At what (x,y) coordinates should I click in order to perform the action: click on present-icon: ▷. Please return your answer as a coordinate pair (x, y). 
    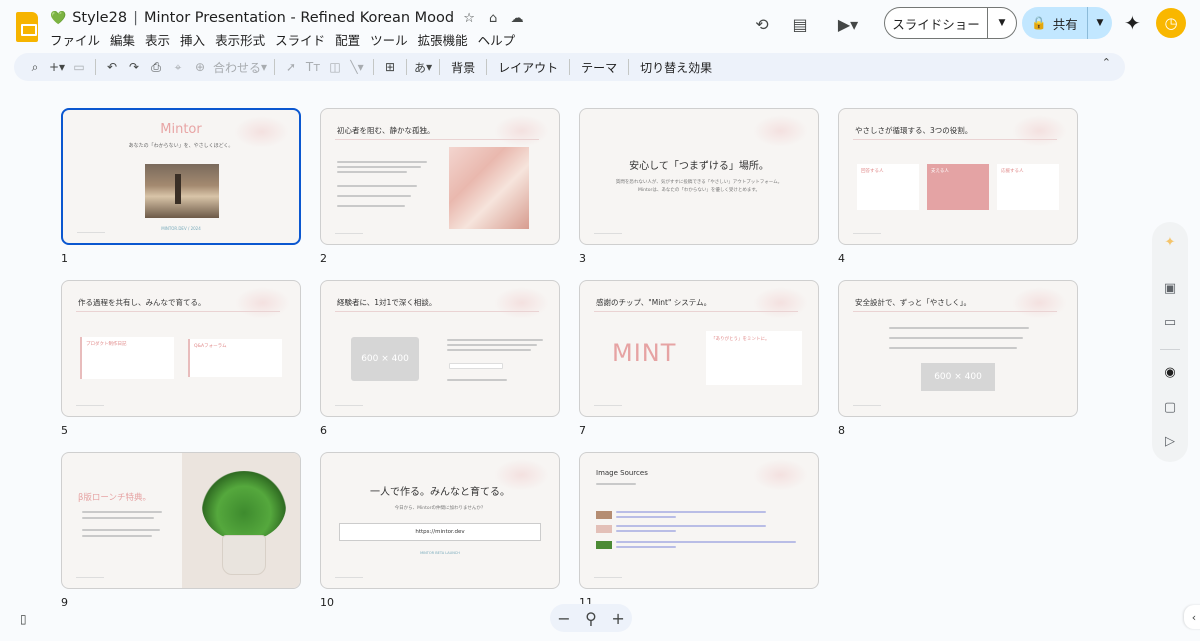
    Looking at the image, I should click on (1170, 441).